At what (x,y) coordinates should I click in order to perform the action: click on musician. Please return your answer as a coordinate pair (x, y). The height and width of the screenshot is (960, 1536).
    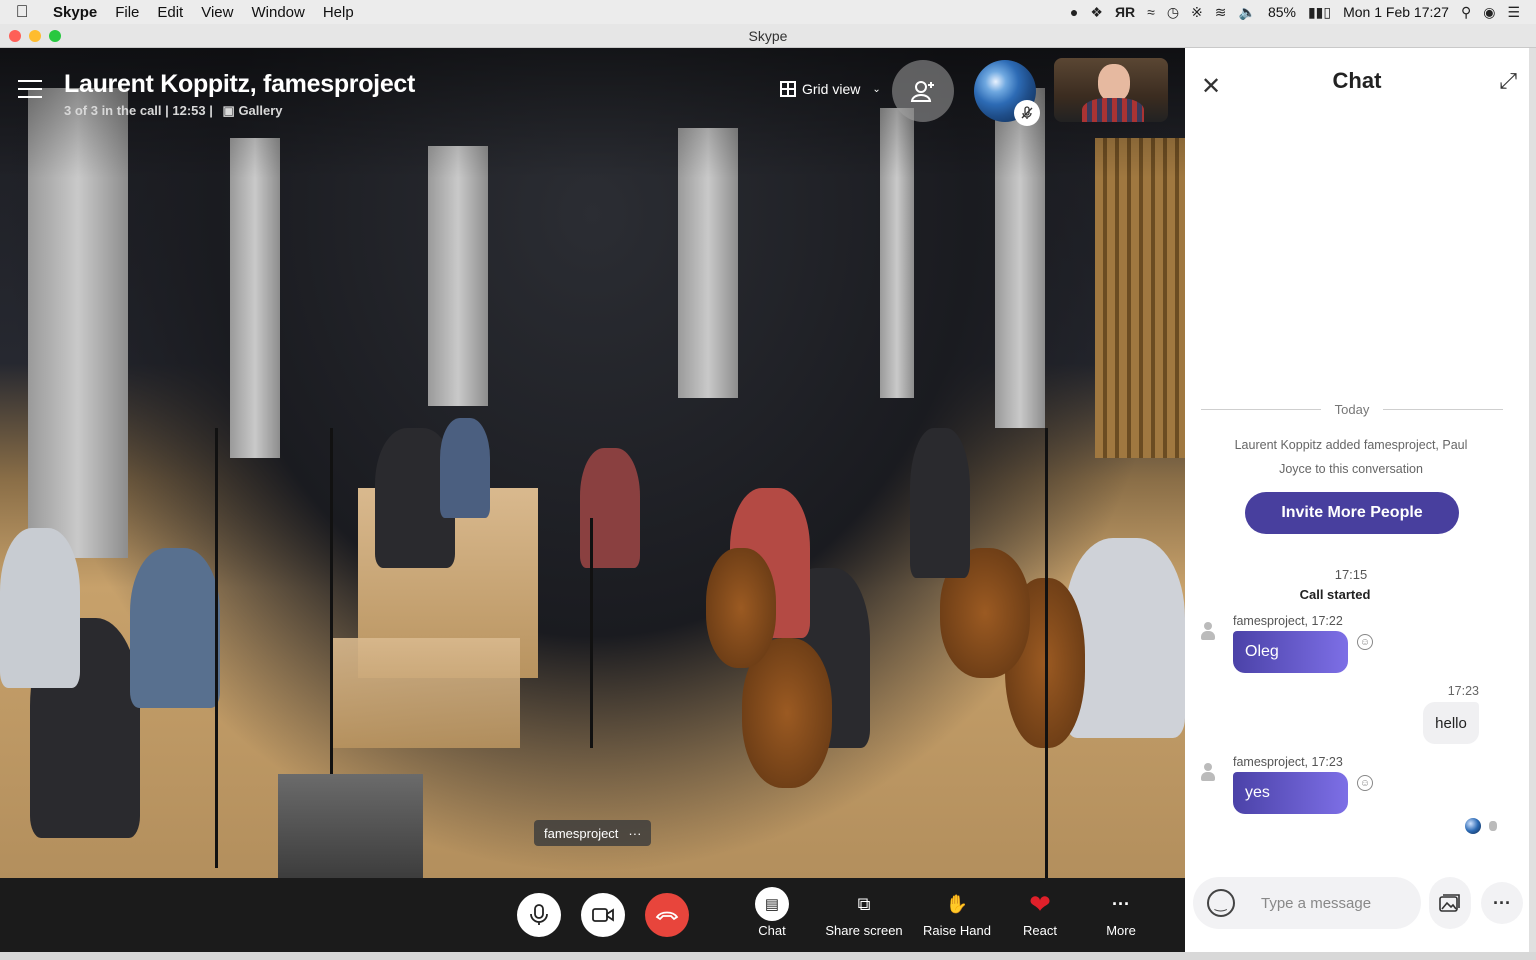
    Looking at the image, I should click on (465, 468).